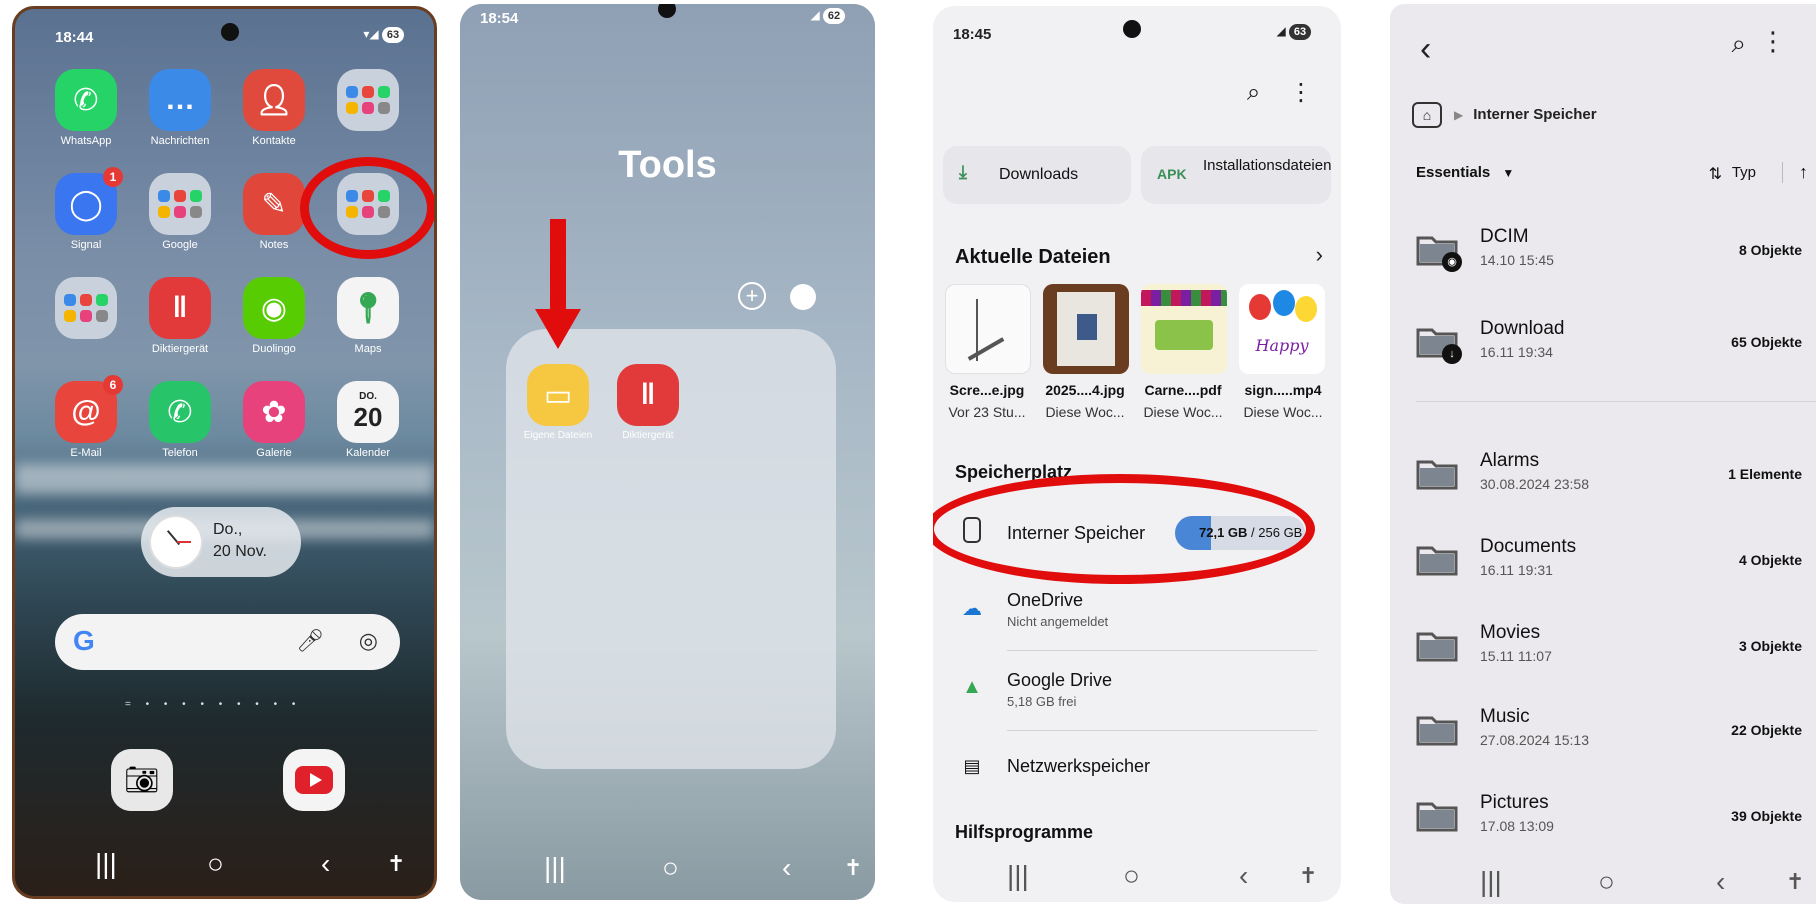 Image resolution: width=1816 pixels, height=904 pixels. Describe the element at coordinates (1770, 646) in the screenshot. I see `folder-item-count: 3 Objekte` at that location.